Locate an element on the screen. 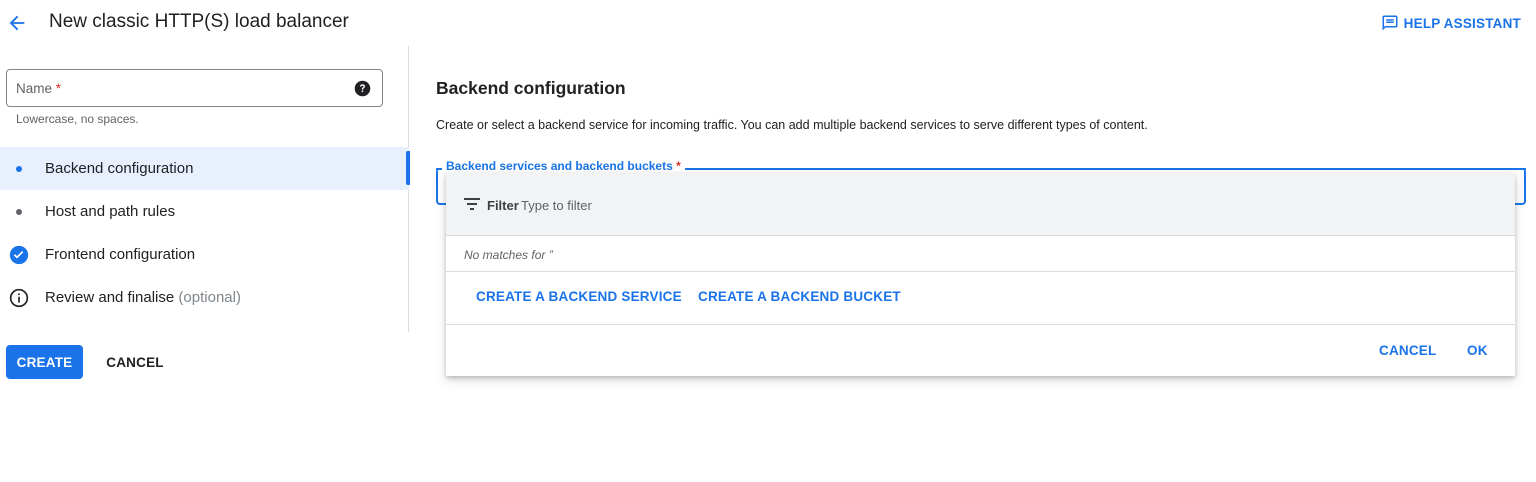 This screenshot has width=1536, height=482. filter-bar: Filter is located at coordinates (980, 204).